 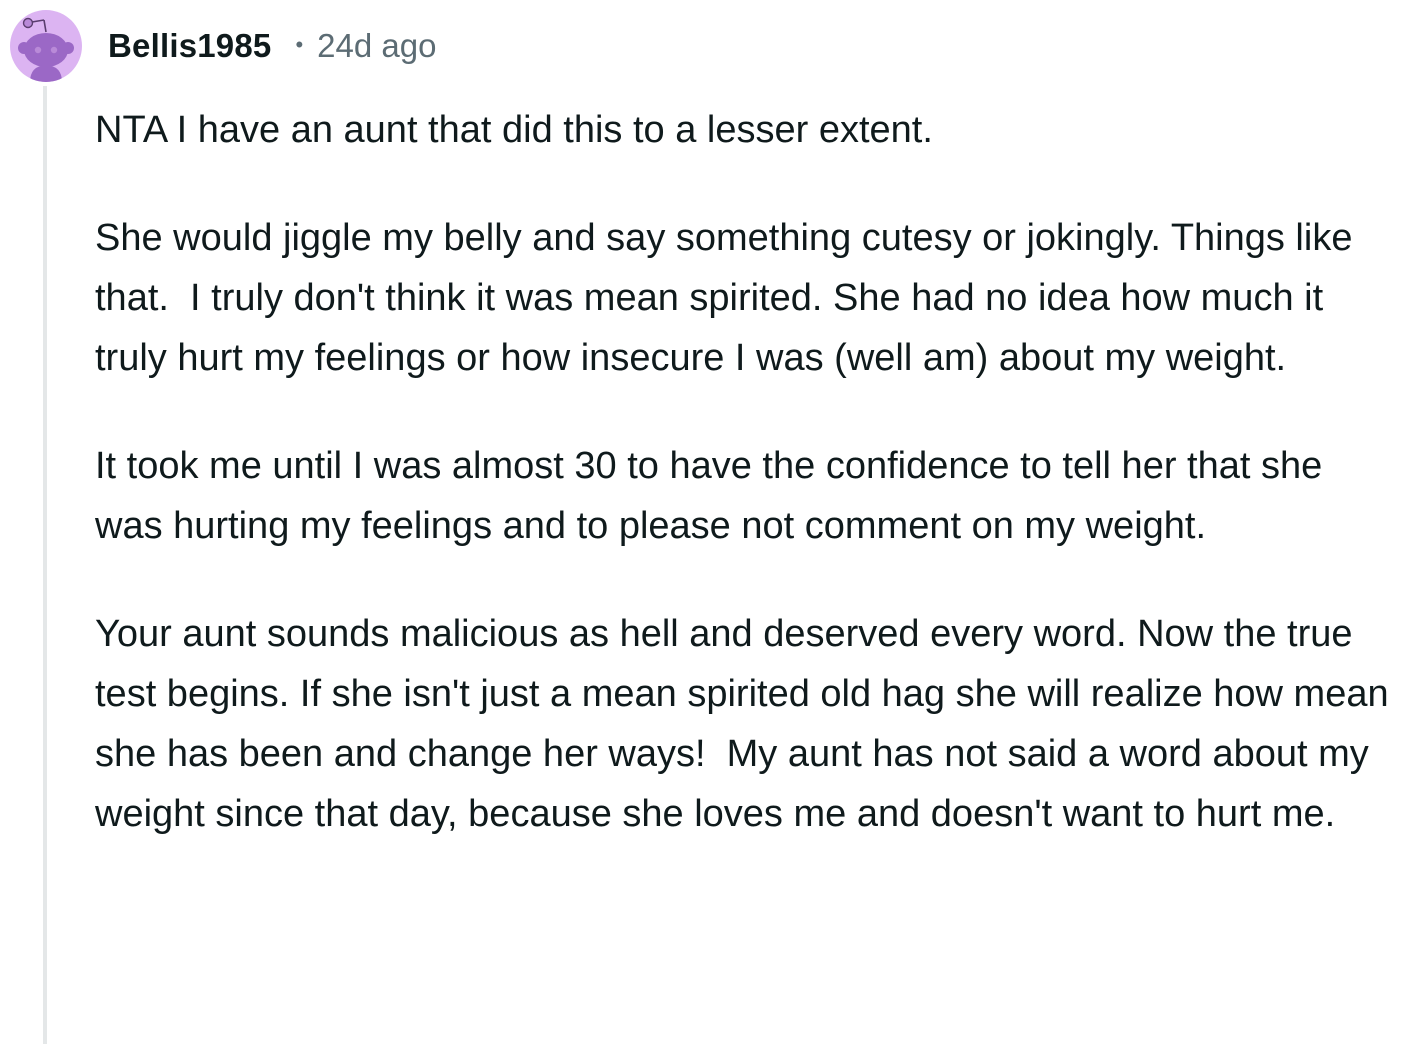 I want to click on avatar, so click(x=46, y=46).